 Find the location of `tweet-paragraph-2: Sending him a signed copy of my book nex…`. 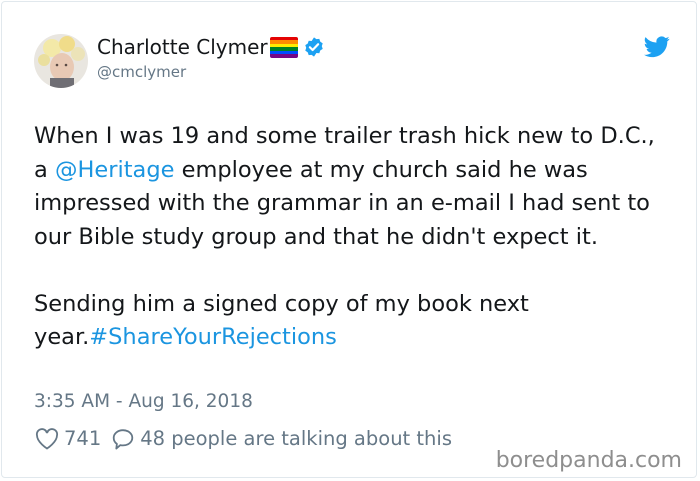

tweet-paragraph-2: Sending him a signed copy of my book nex… is located at coordinates (349, 321).